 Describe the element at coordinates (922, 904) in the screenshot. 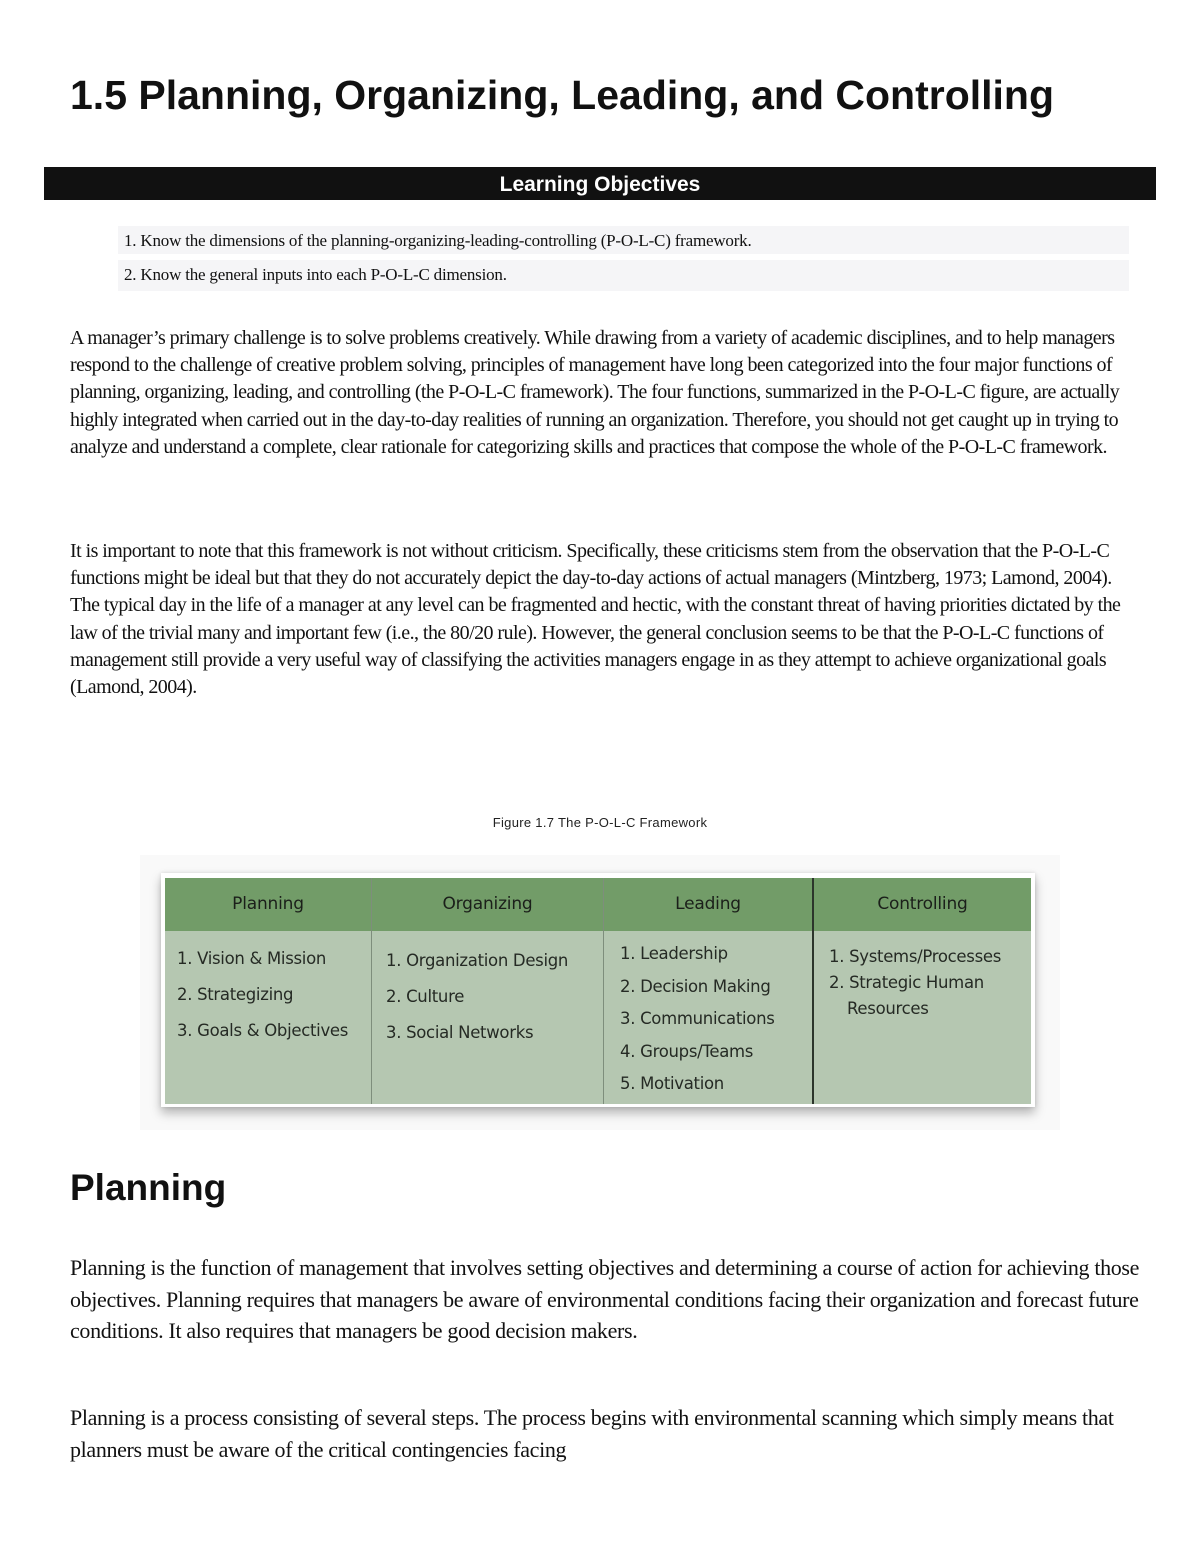

I see `polc-column-header: Controlling` at that location.